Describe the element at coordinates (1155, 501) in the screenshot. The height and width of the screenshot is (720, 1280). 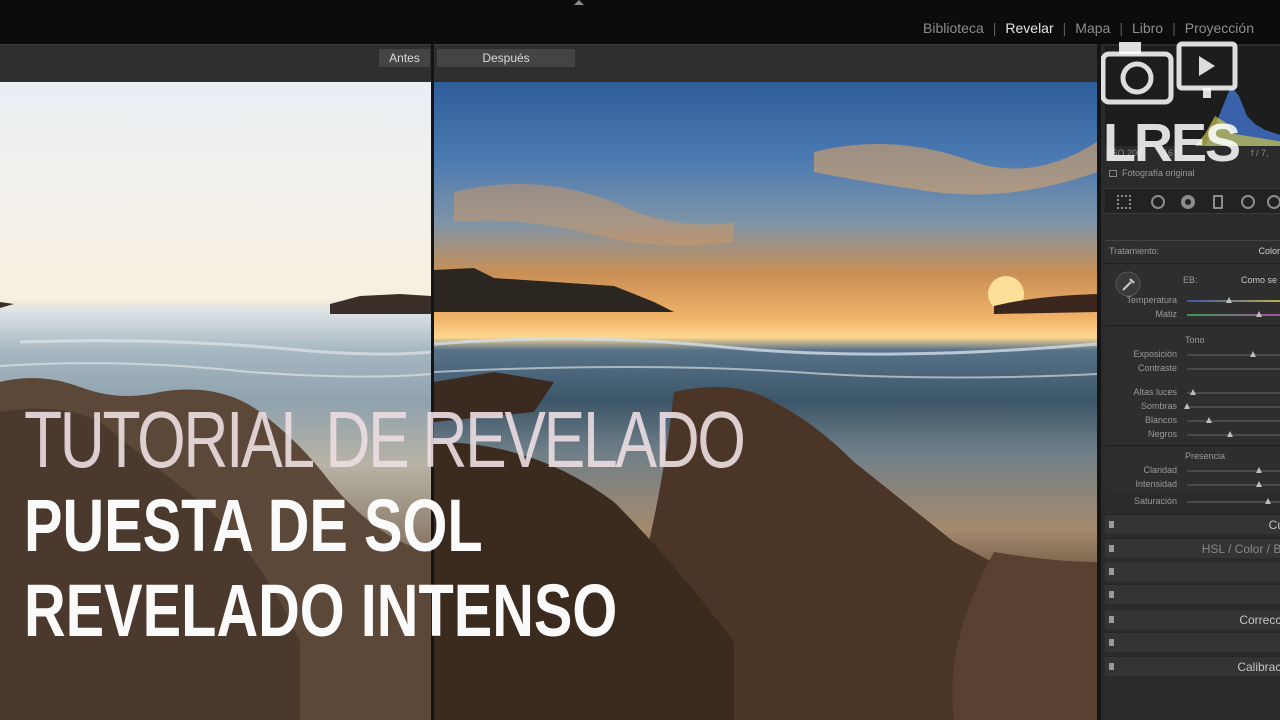
I see `saturation-label: Saturación` at that location.